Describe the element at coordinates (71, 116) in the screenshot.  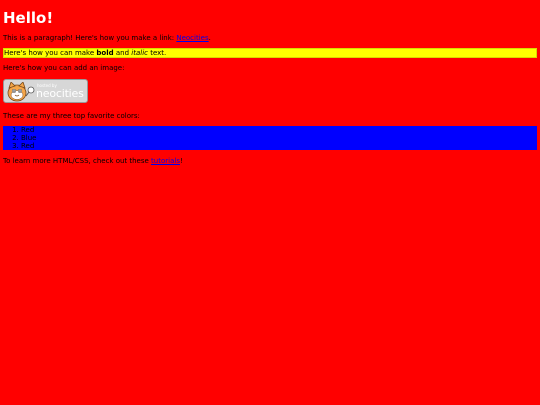
I see `colors-intro: These are my three top favorite colors:` at that location.